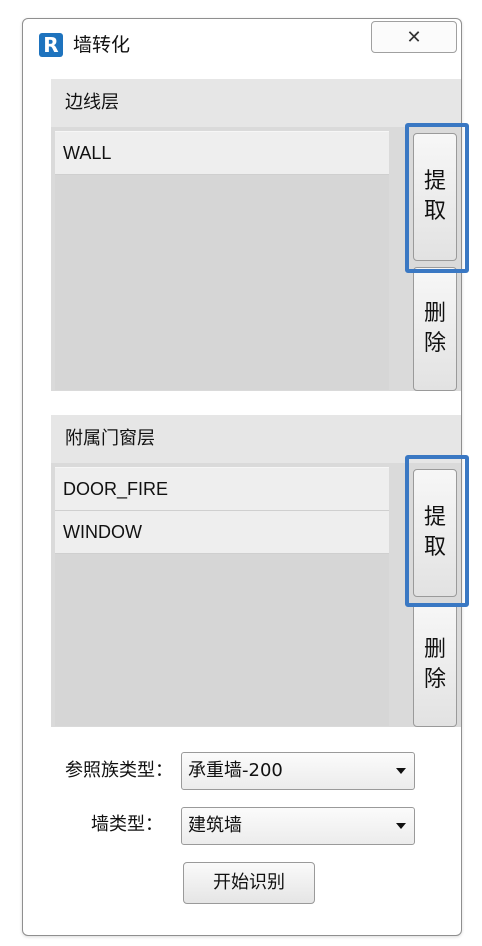  I want to click on list-item: WINDOW, so click(222, 532).